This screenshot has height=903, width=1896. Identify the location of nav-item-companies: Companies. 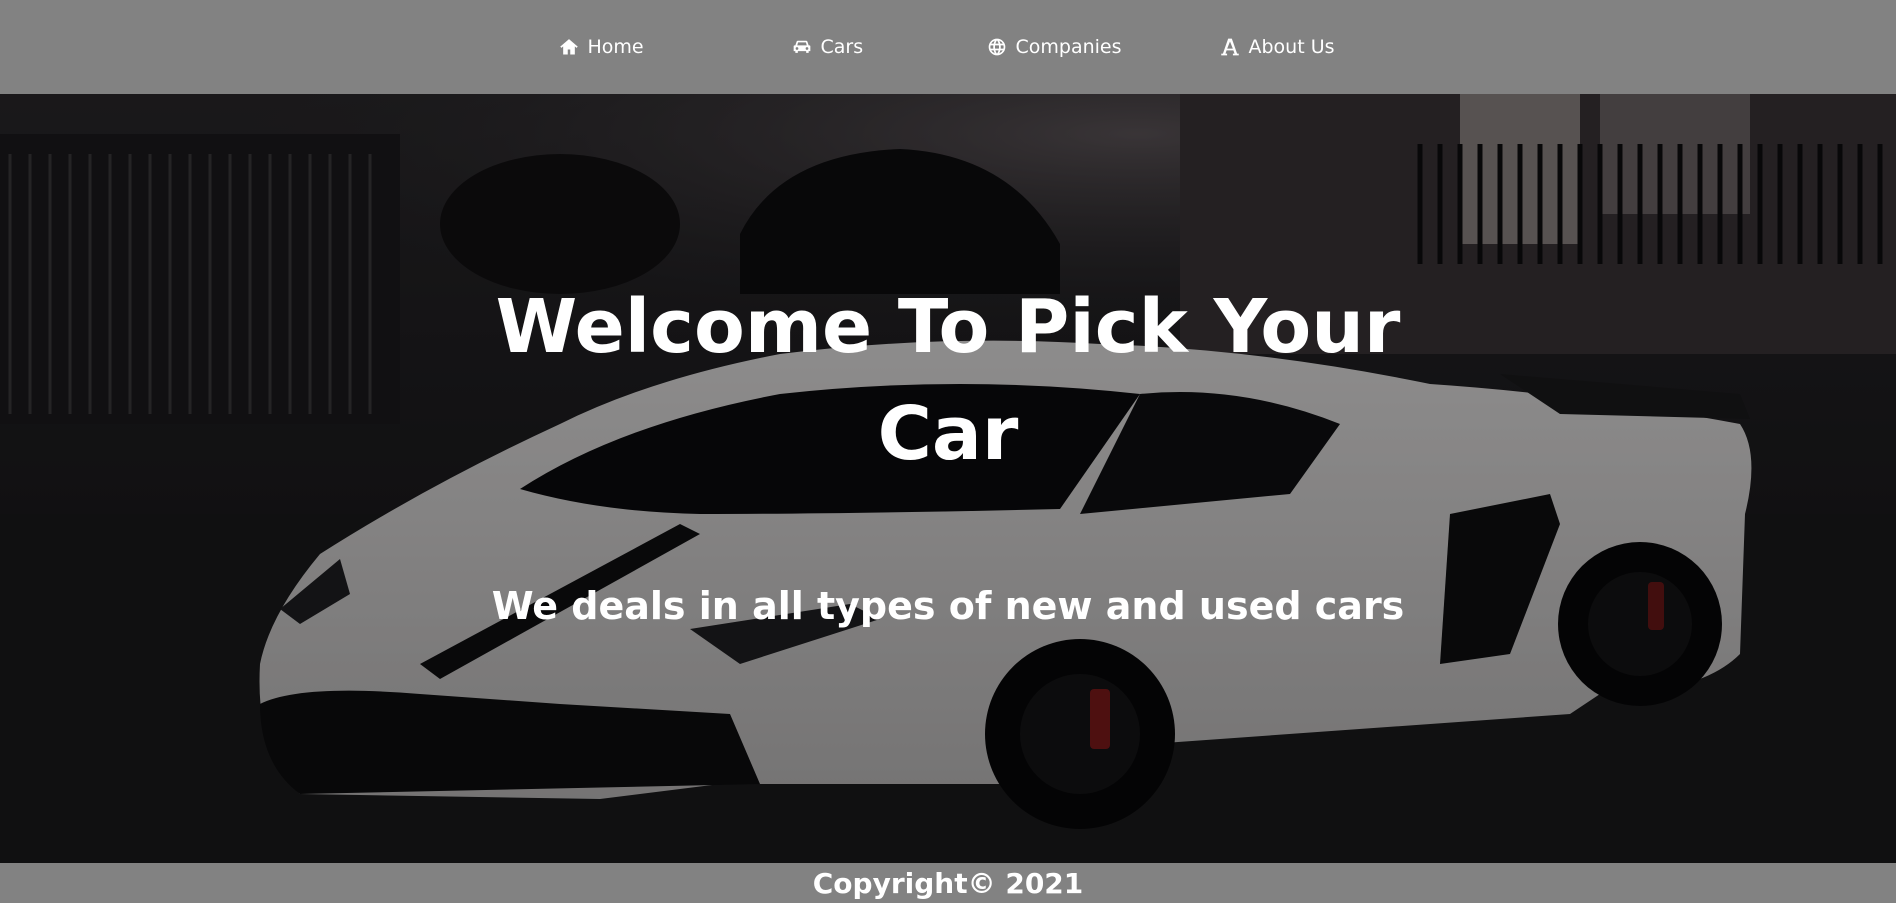
(1102, 47).